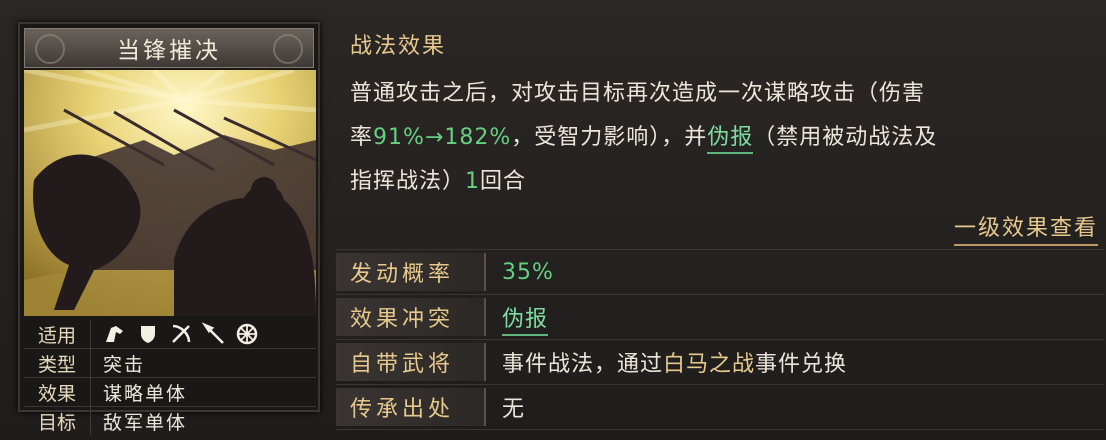  What do you see at coordinates (170, 363) in the screenshot?
I see `prop-row-type: 类型 突击` at bounding box center [170, 363].